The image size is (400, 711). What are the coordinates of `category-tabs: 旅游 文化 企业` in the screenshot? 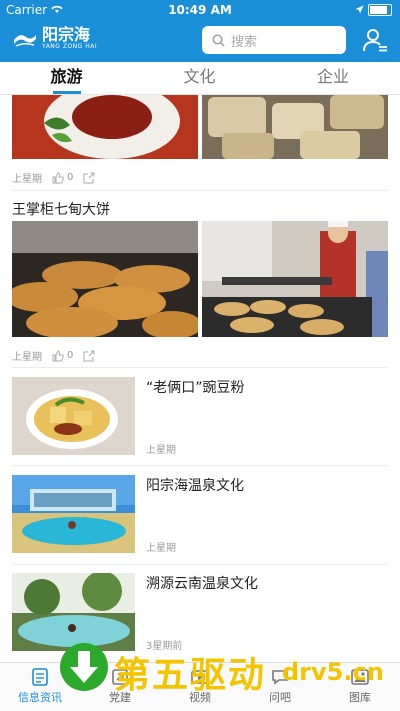 It's located at (200, 78).